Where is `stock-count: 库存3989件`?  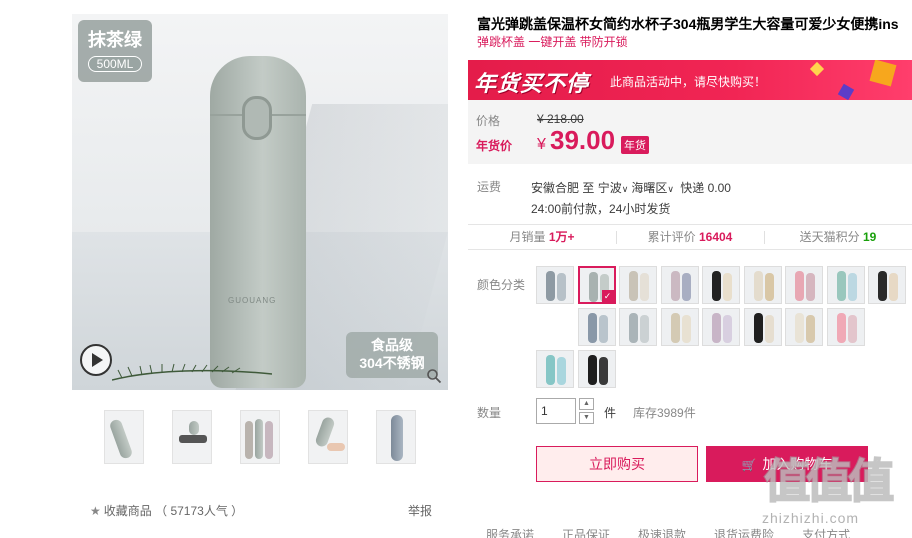 stock-count: 库存3989件 is located at coordinates (664, 413).